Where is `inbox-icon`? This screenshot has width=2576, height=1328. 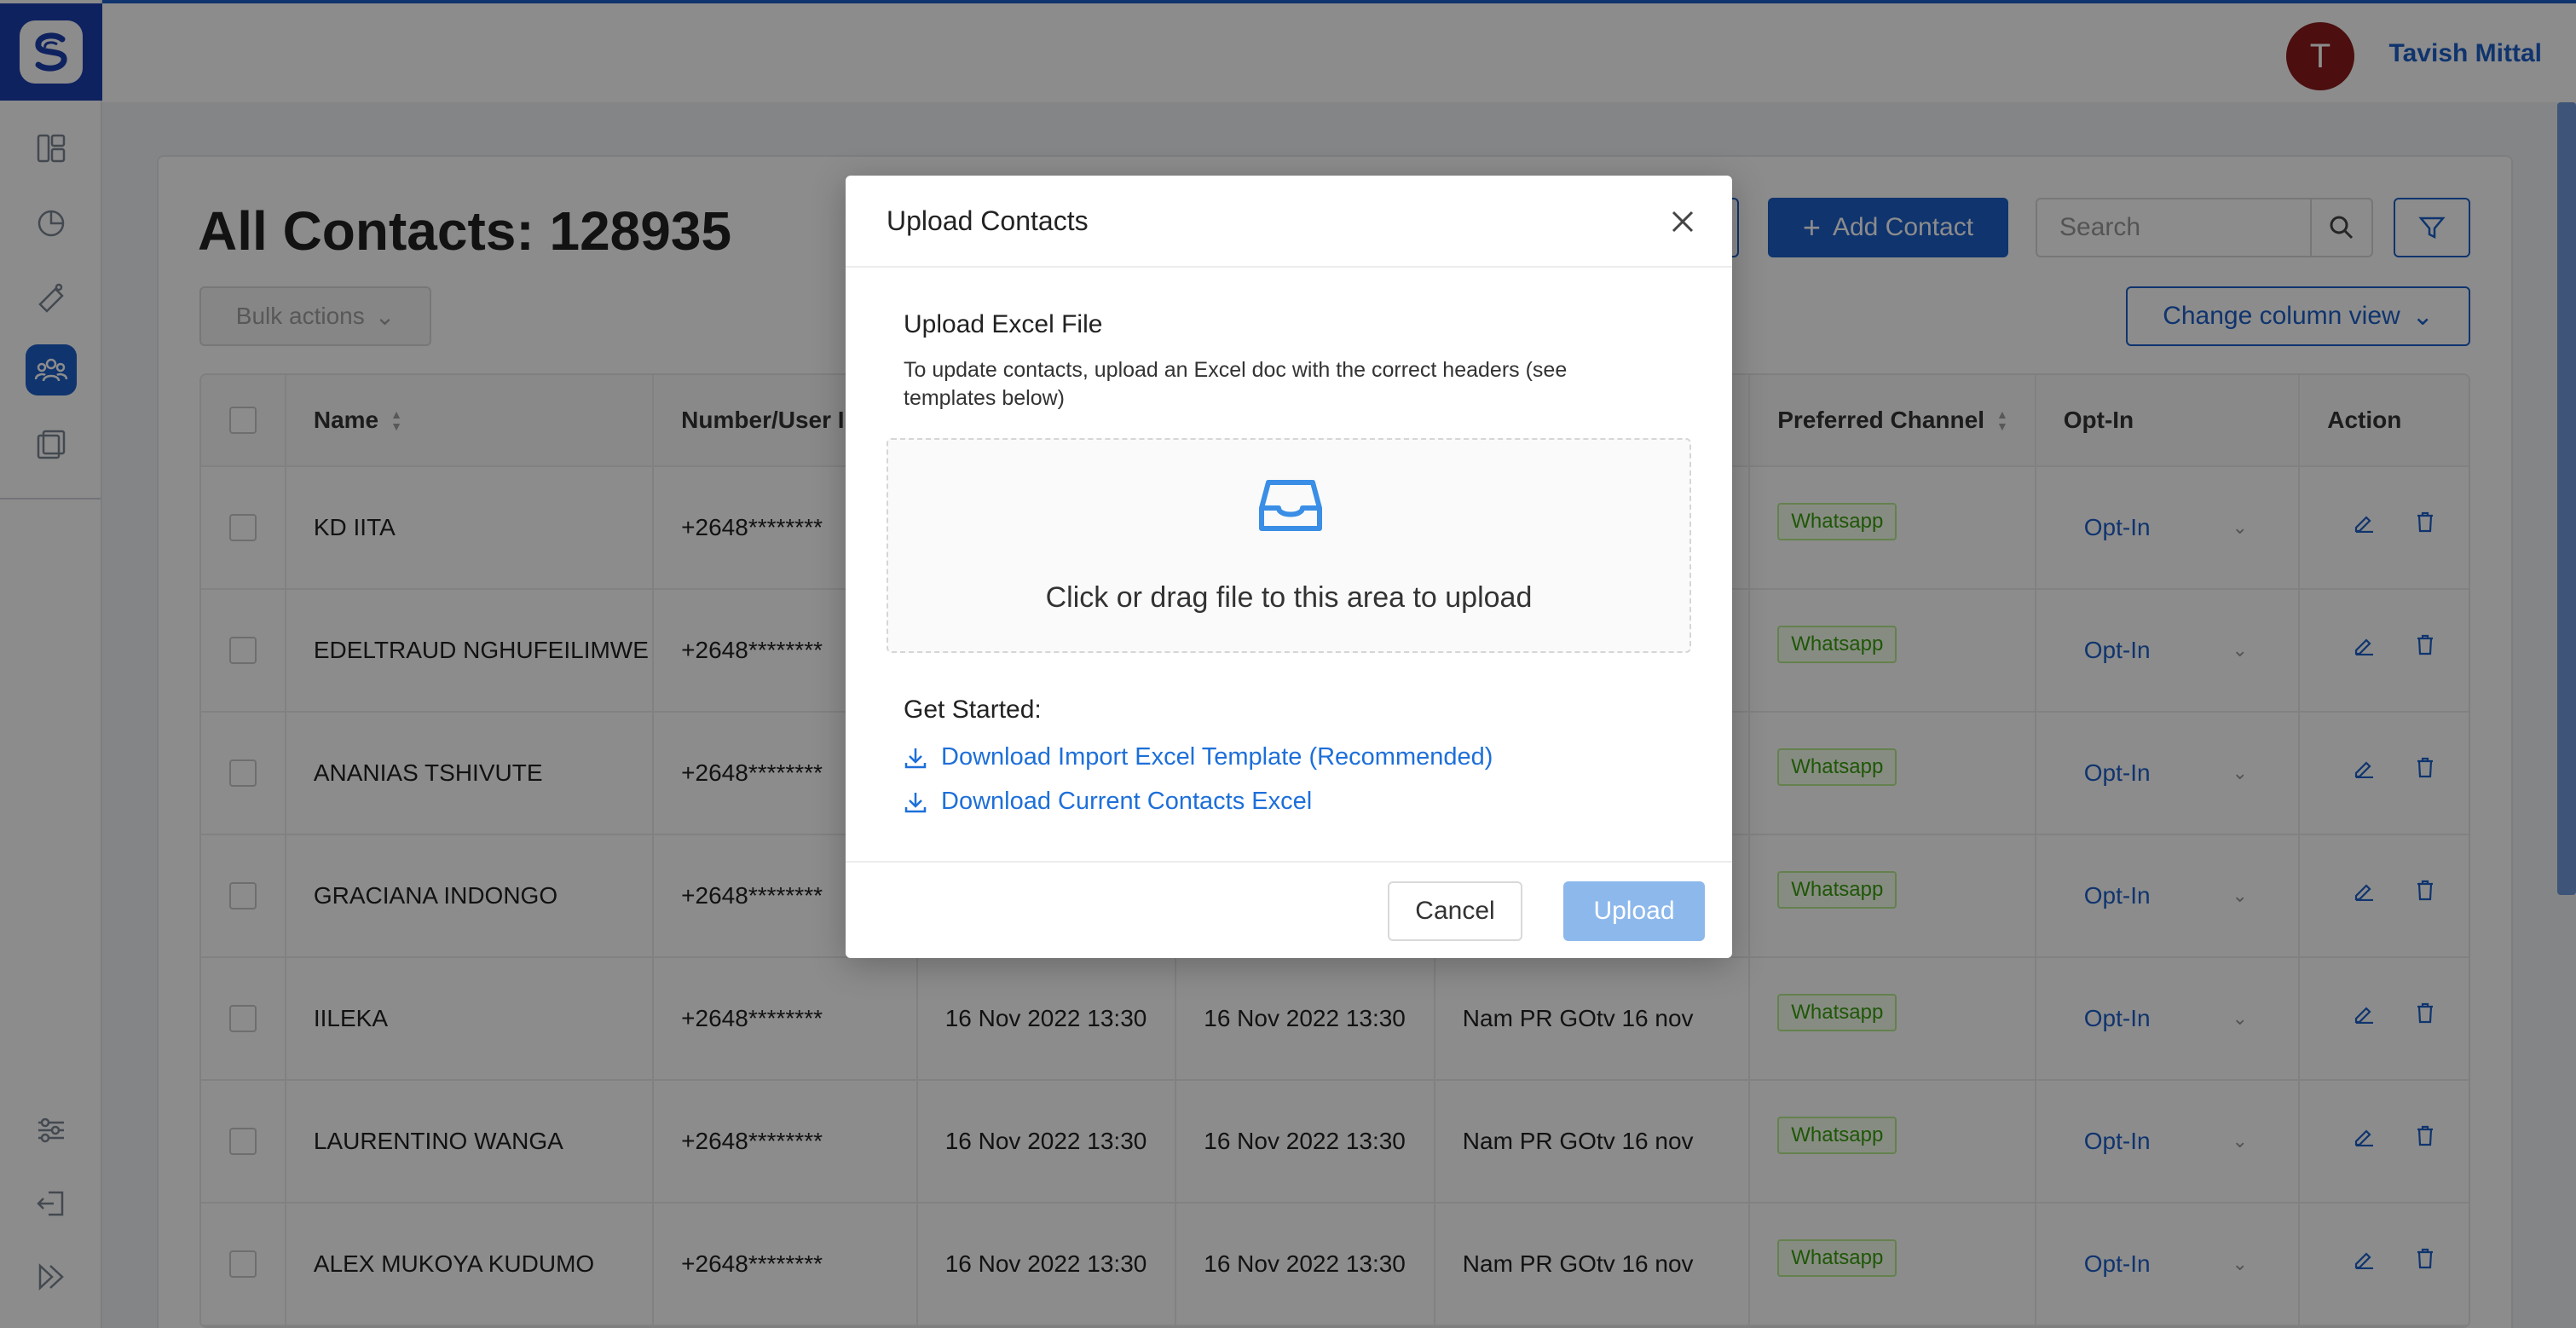
inbox-icon is located at coordinates (1290, 505).